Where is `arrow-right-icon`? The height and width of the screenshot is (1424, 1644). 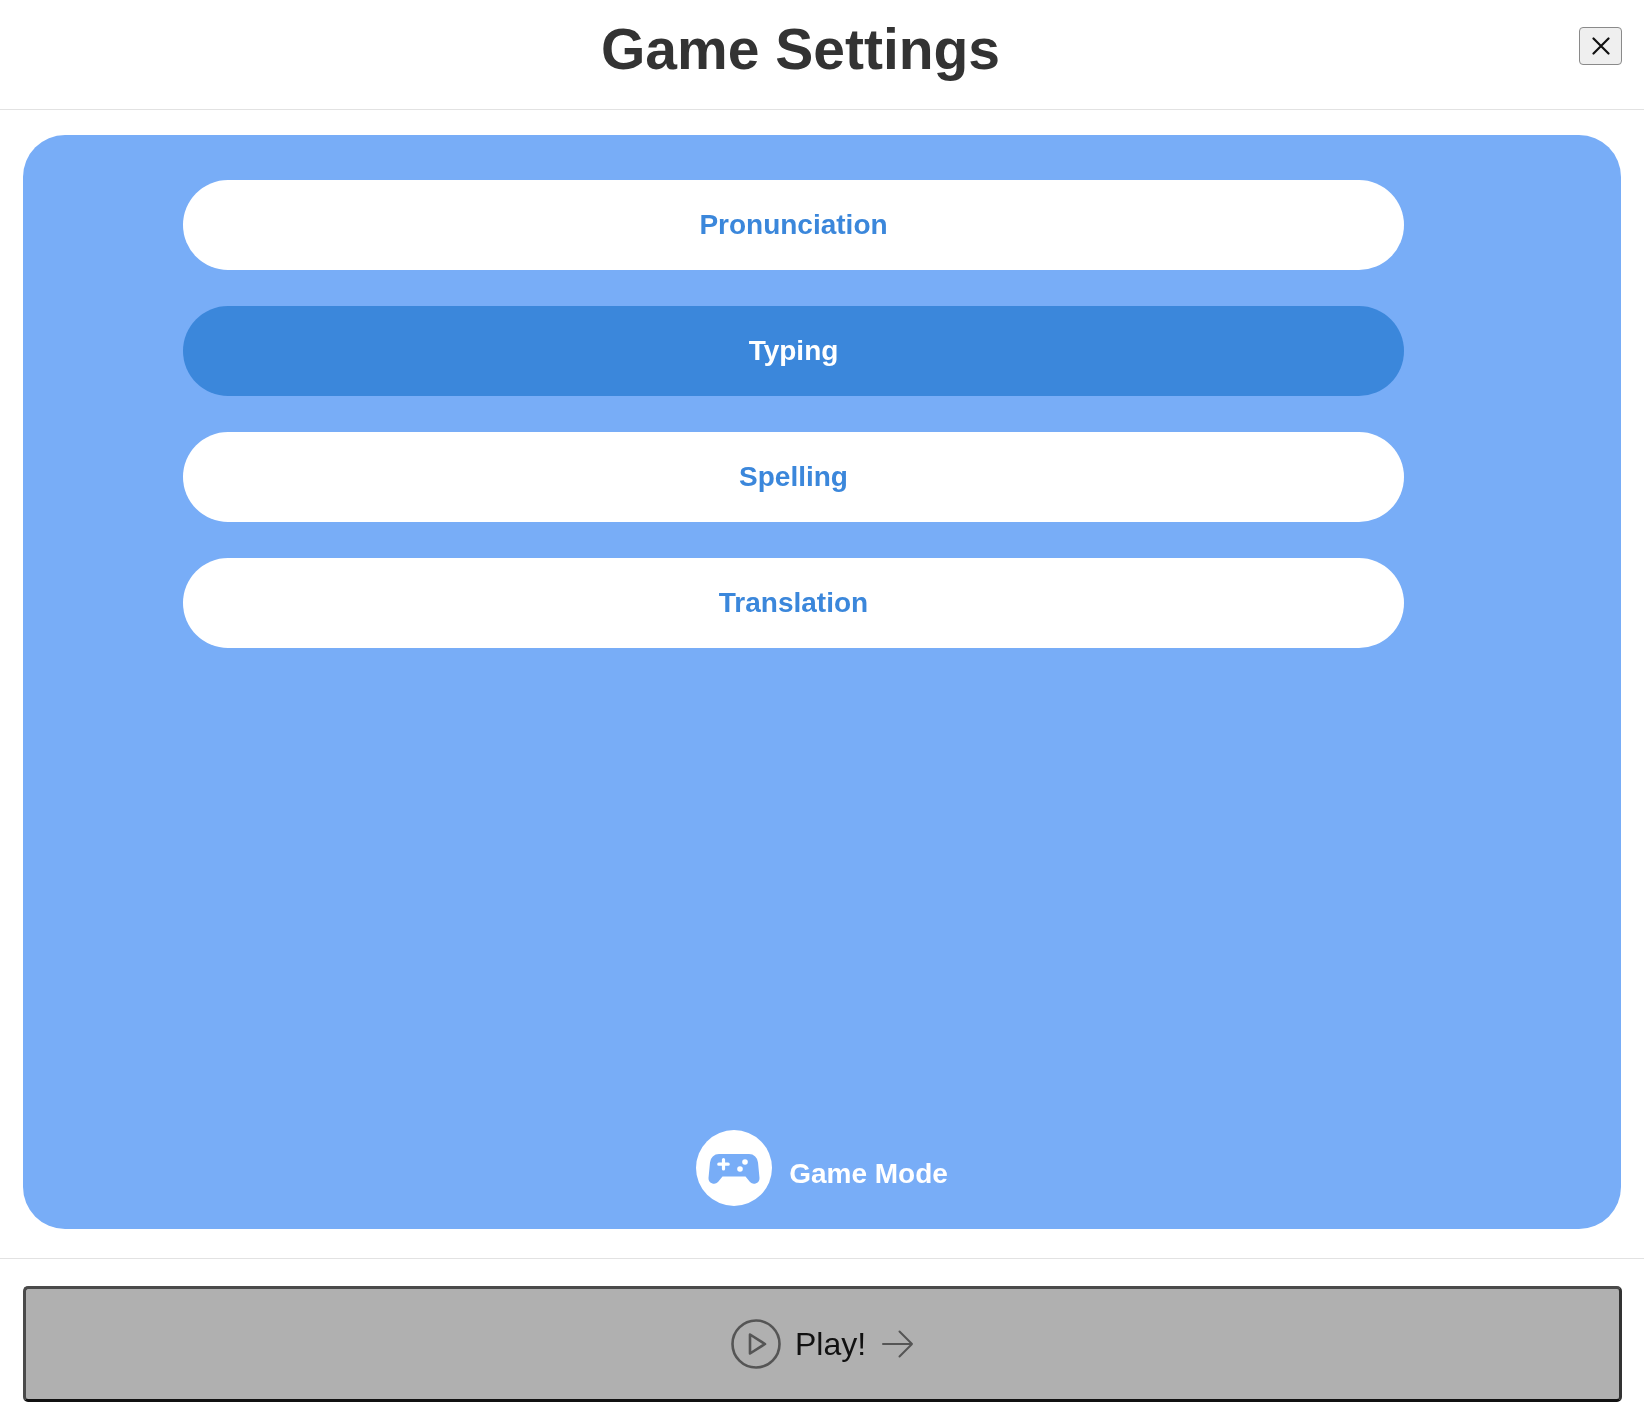 arrow-right-icon is located at coordinates (898, 1344).